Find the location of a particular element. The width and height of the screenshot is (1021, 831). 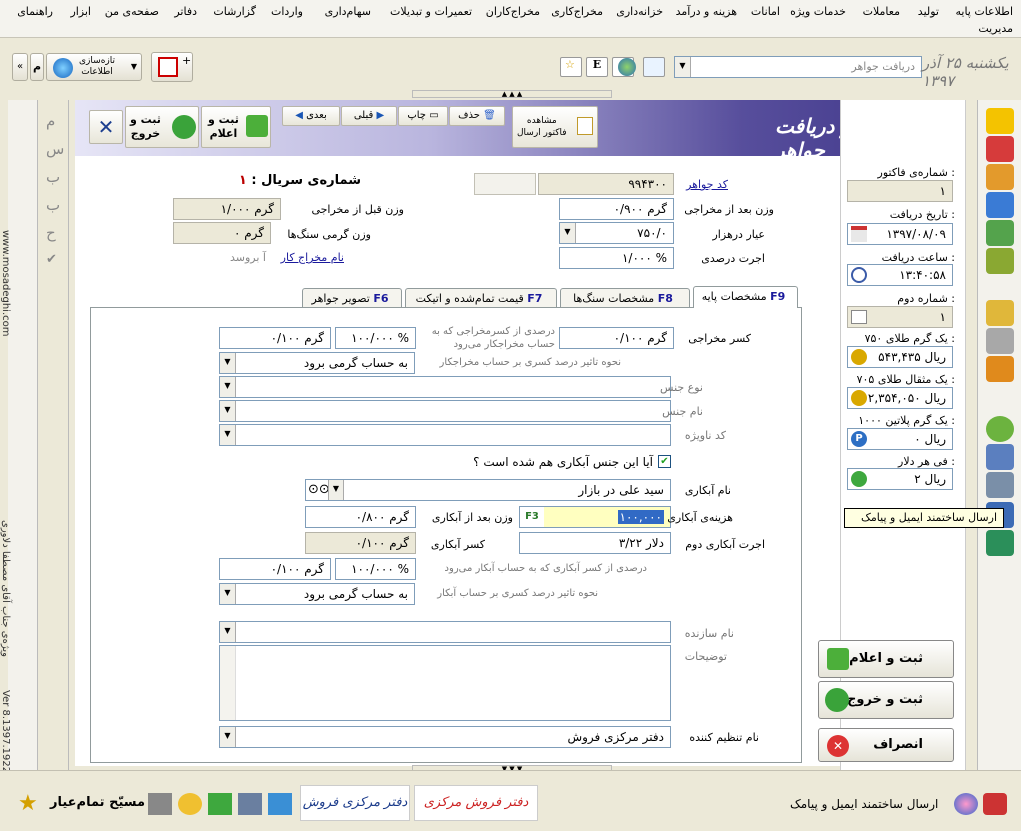

arranger-select: ▼ دفتر مرکزی فروش is located at coordinates (445, 737).